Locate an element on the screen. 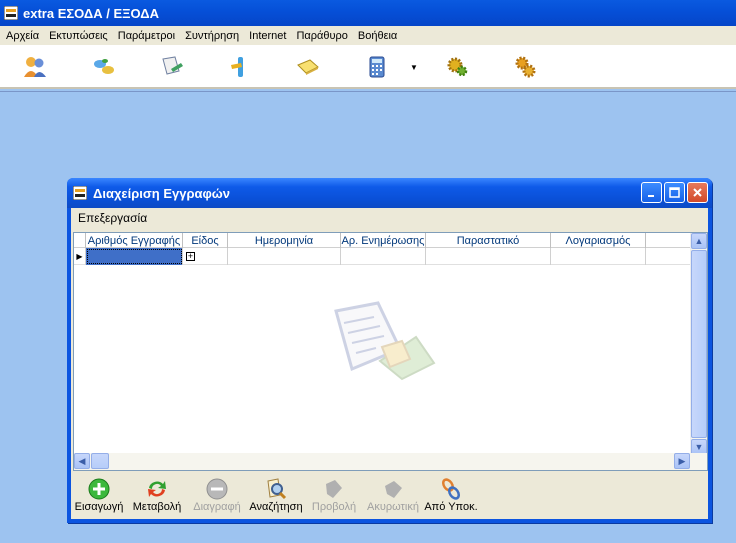  voucher-cell is located at coordinates (488, 256).